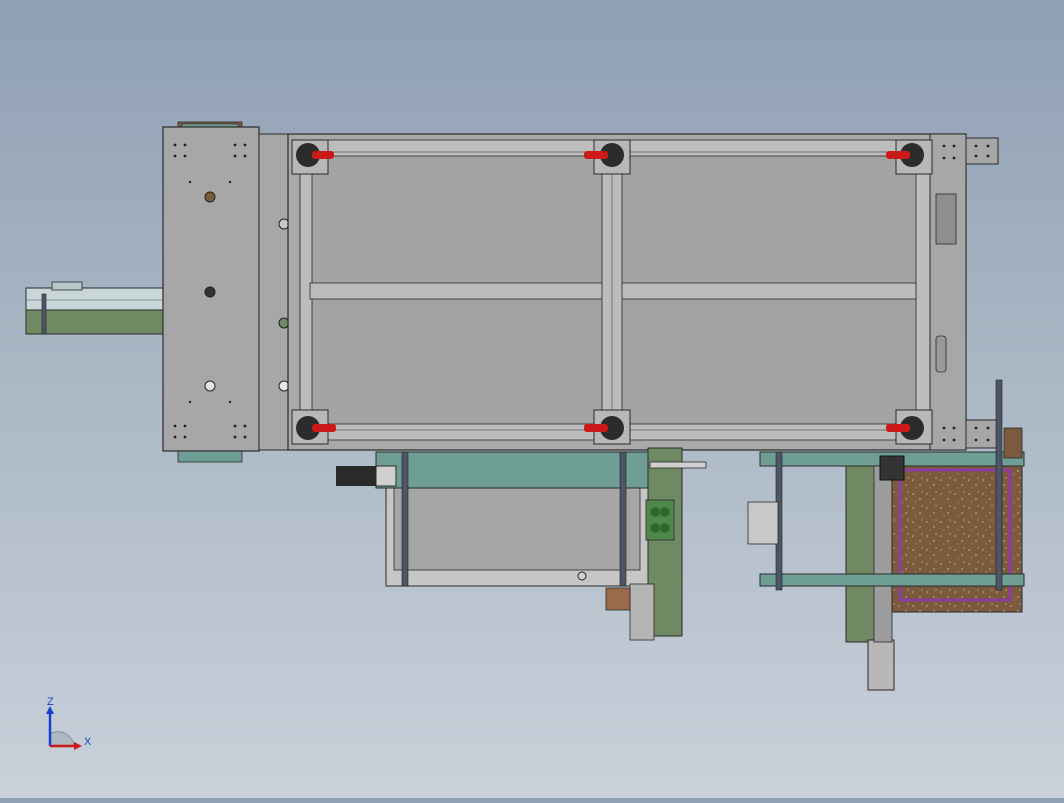  I want to click on triad-x-label: X, so click(88, 742).